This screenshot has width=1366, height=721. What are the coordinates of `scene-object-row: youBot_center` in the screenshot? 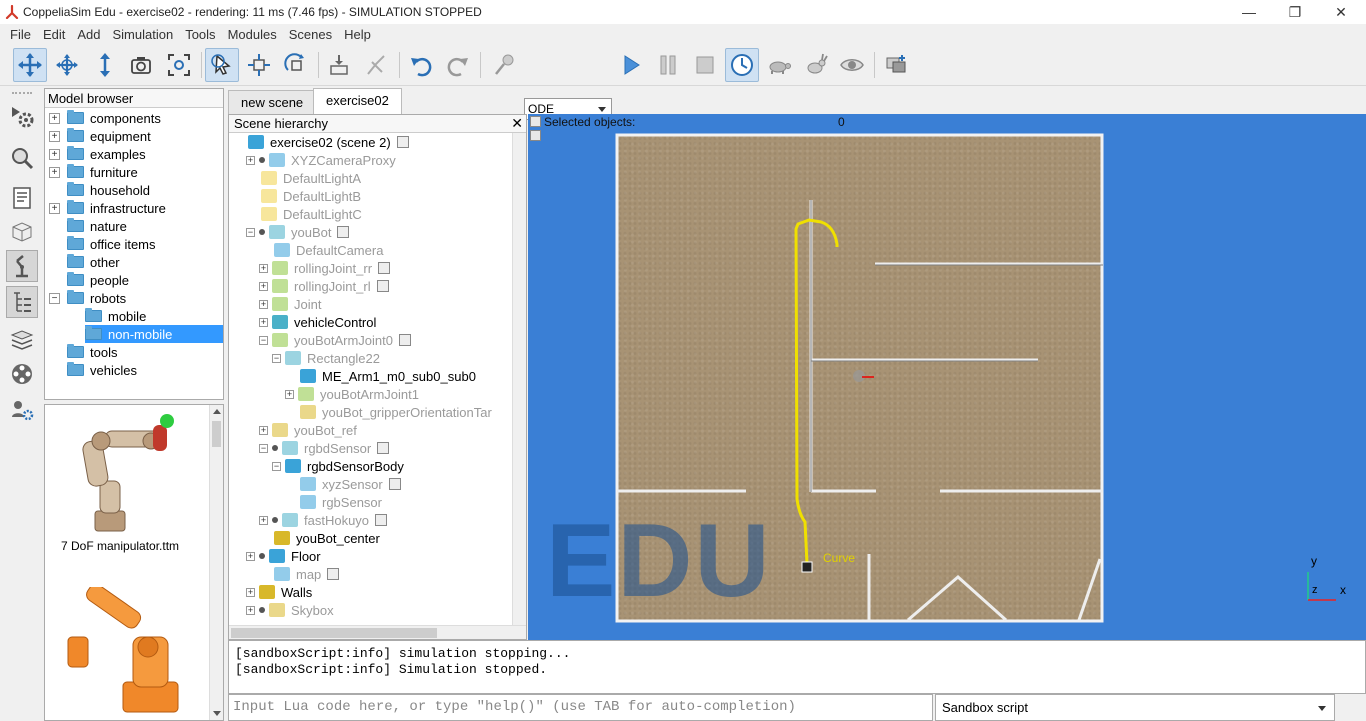 It's located at (319, 538).